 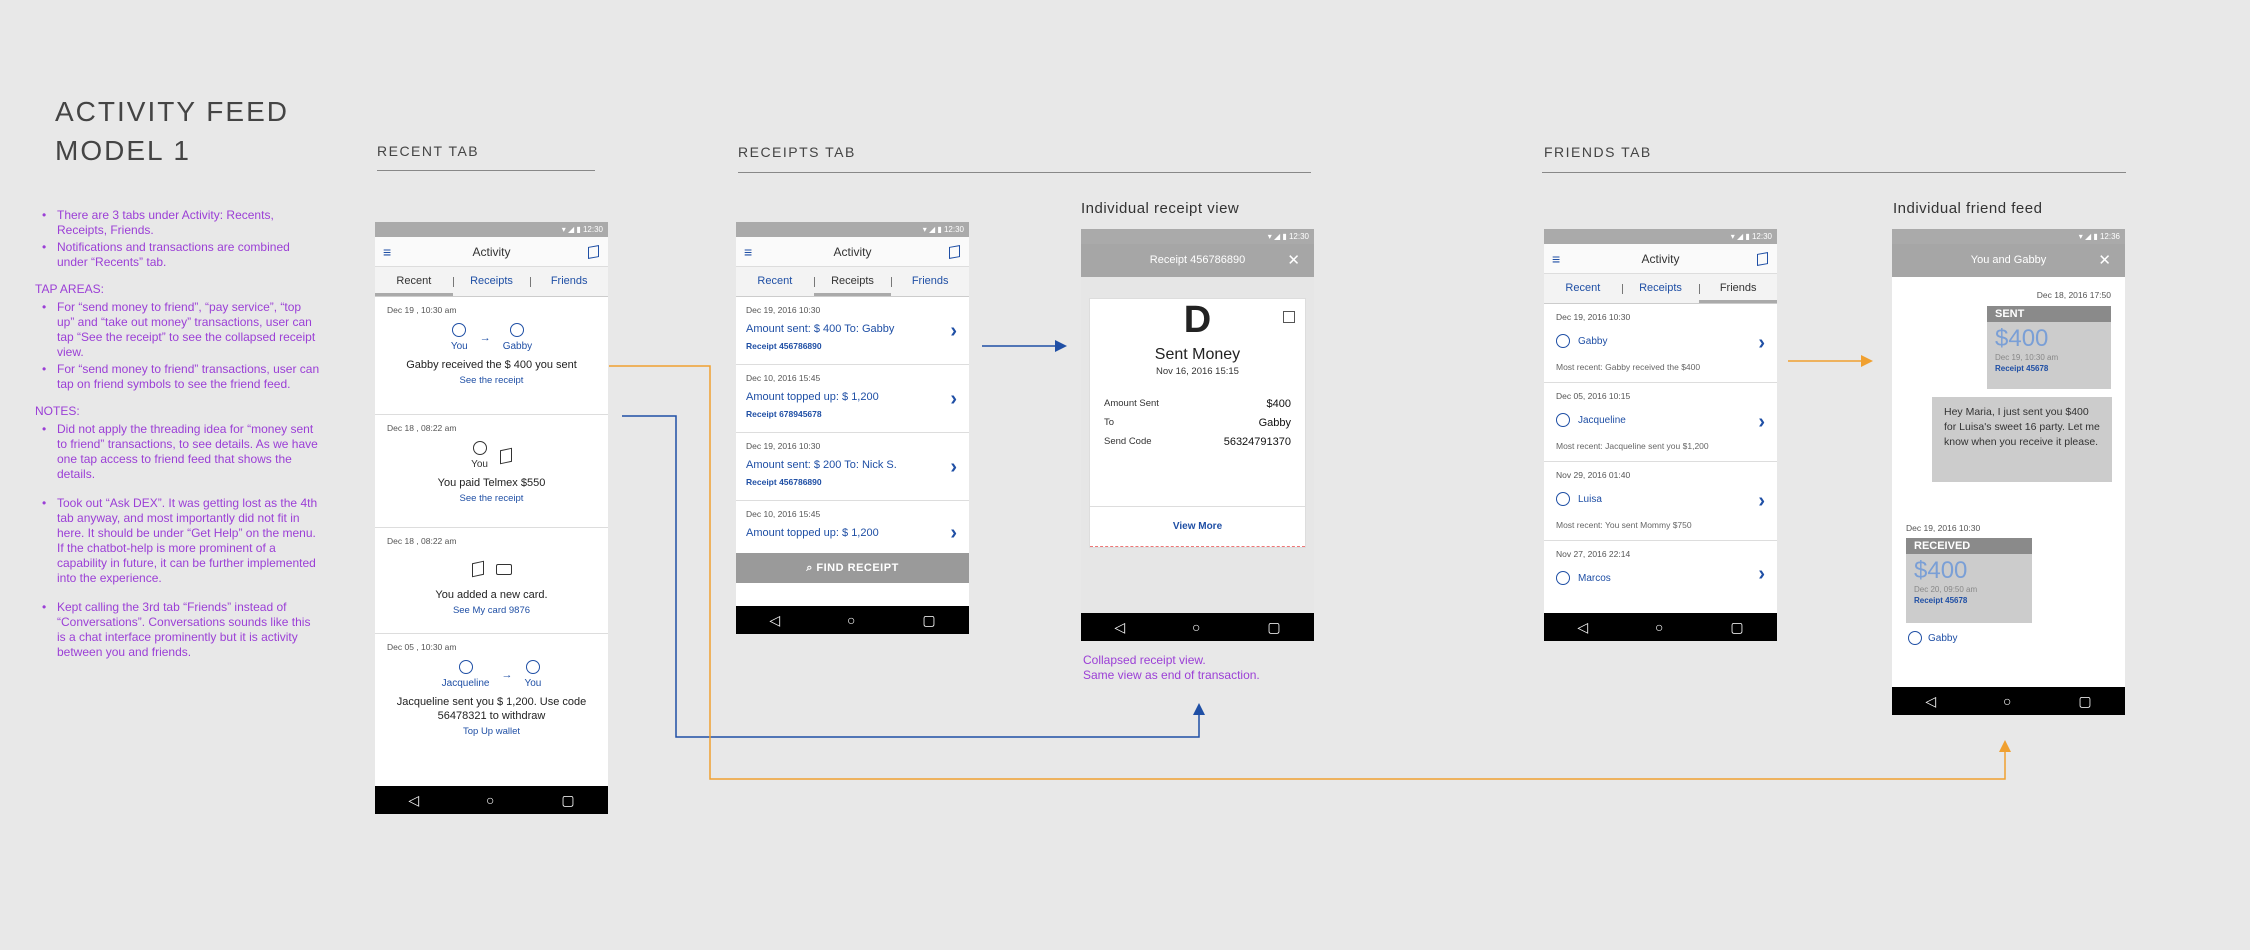 I want to click on friend-gabby: Gabby, so click(x=517, y=337).